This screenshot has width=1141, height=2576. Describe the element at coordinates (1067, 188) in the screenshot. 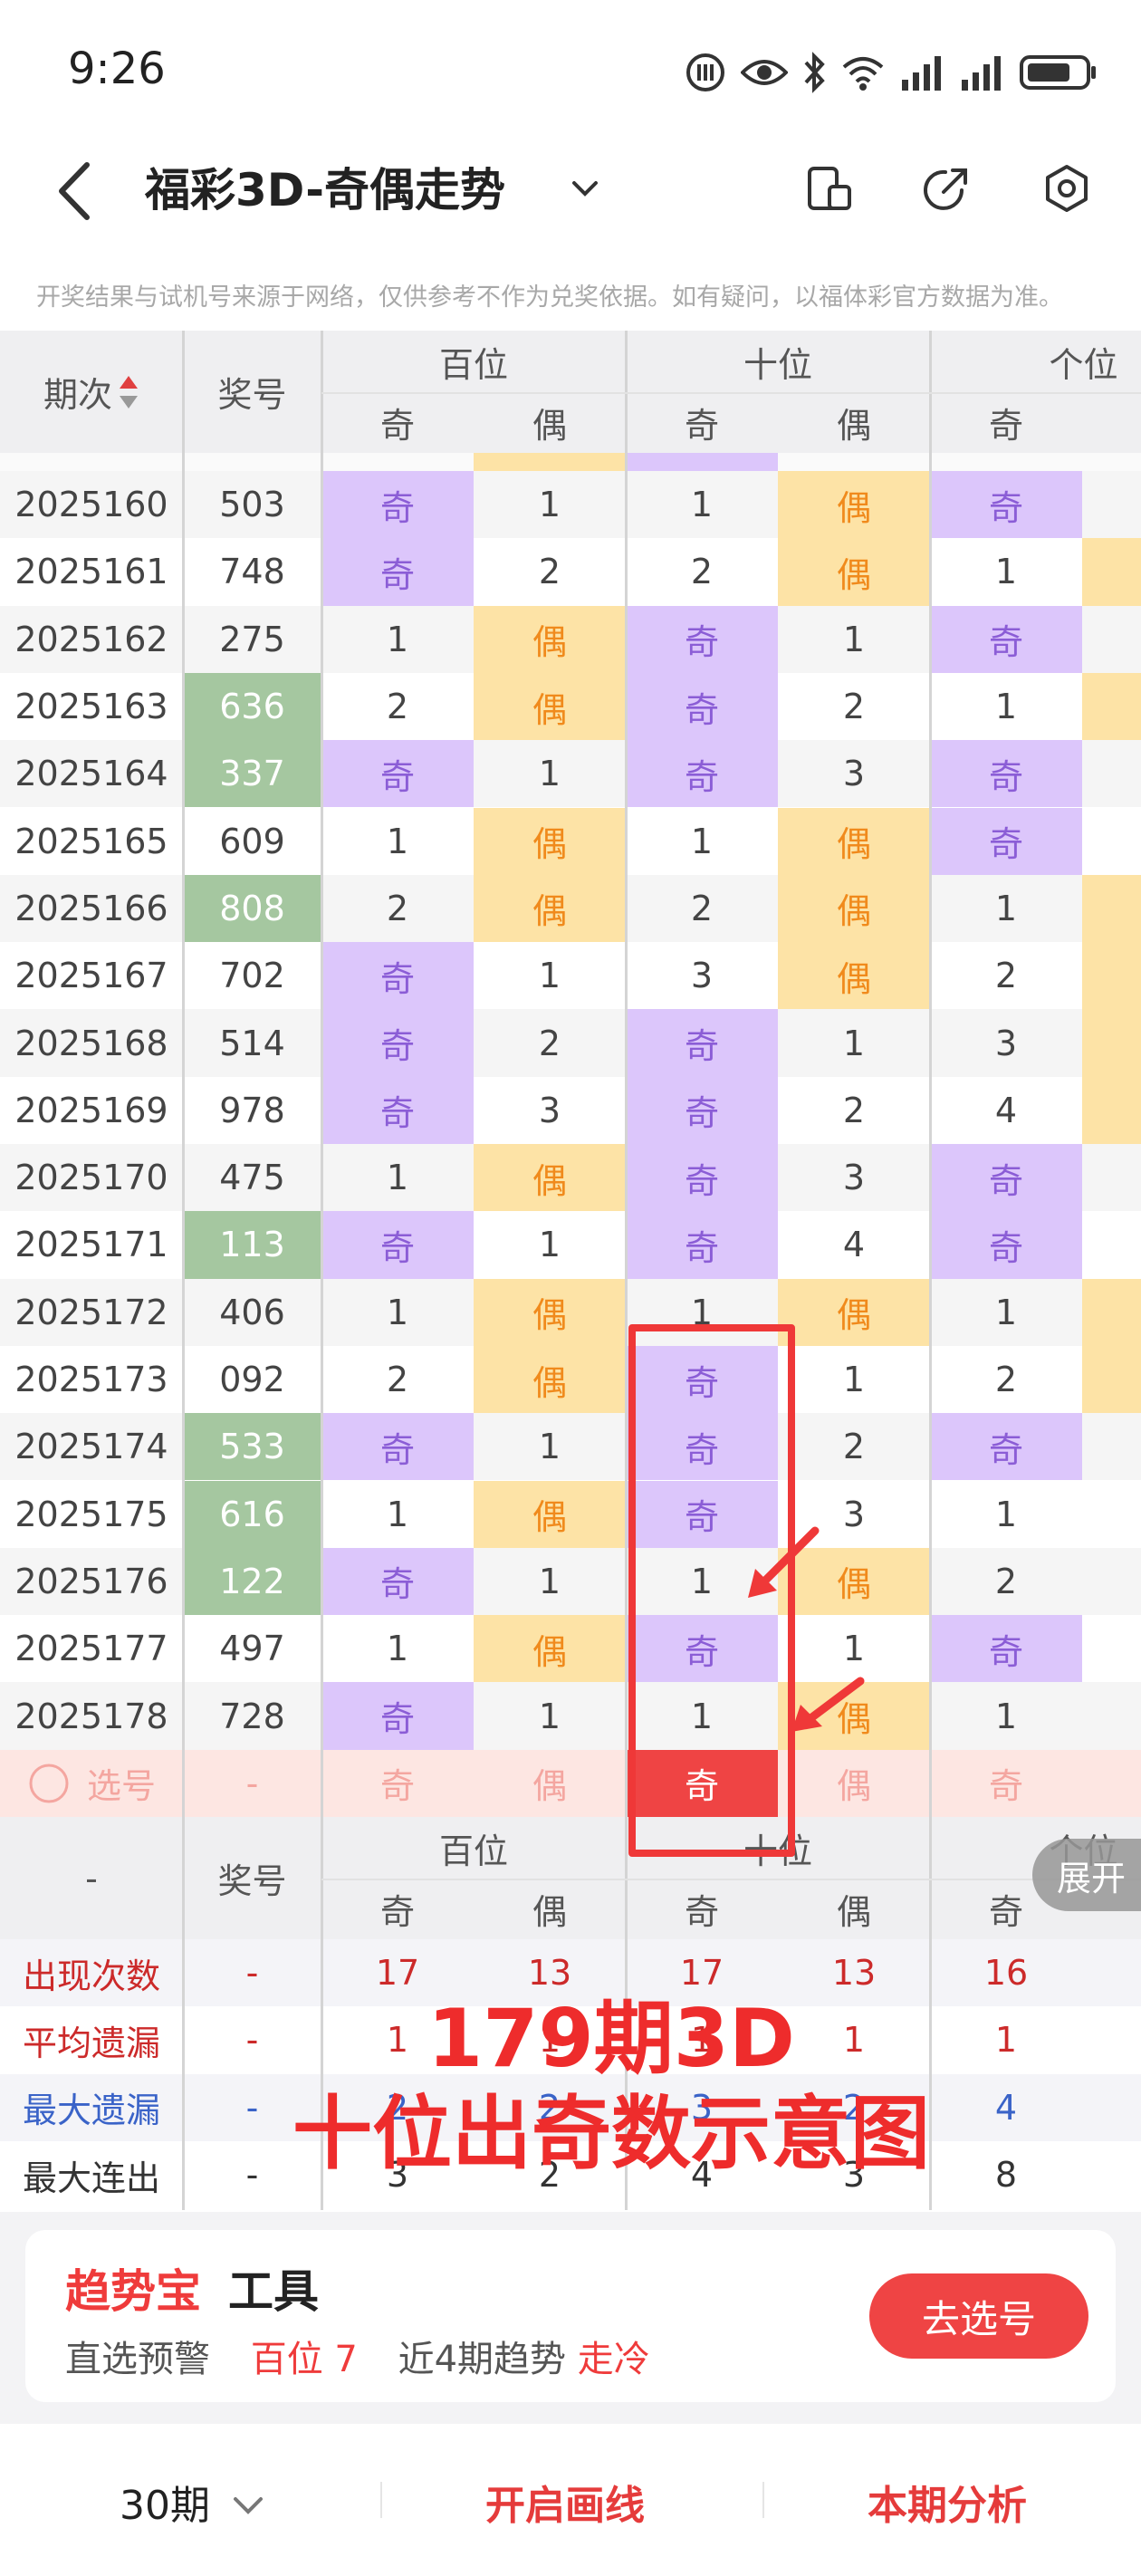

I see `settings-icon` at that location.